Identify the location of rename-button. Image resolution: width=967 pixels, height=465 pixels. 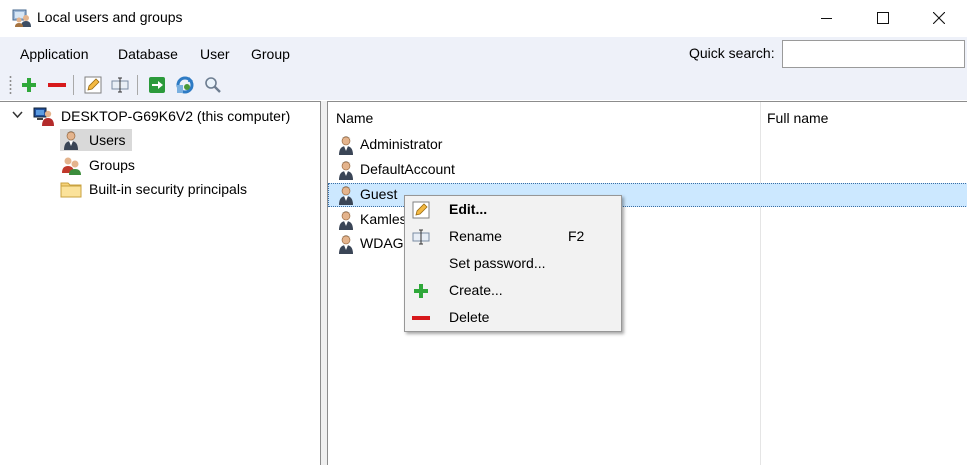
(120, 85).